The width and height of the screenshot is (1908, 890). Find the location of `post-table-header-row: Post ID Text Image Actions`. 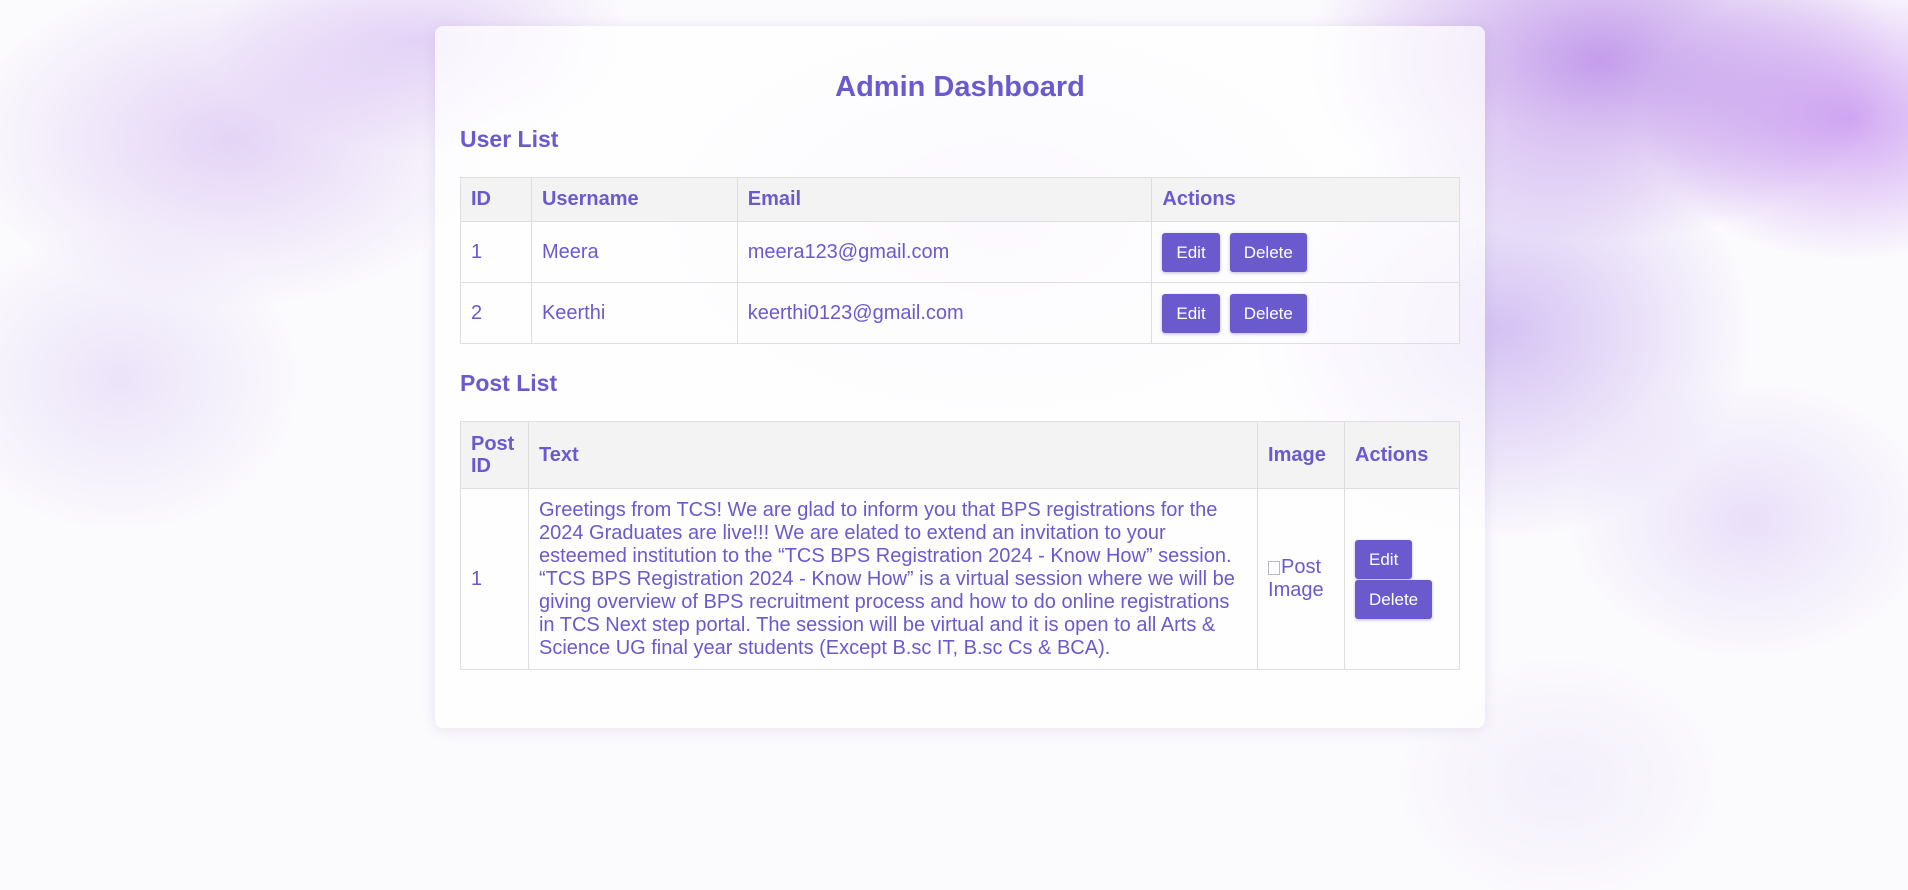

post-table-header-row: Post ID Text Image Actions is located at coordinates (960, 455).